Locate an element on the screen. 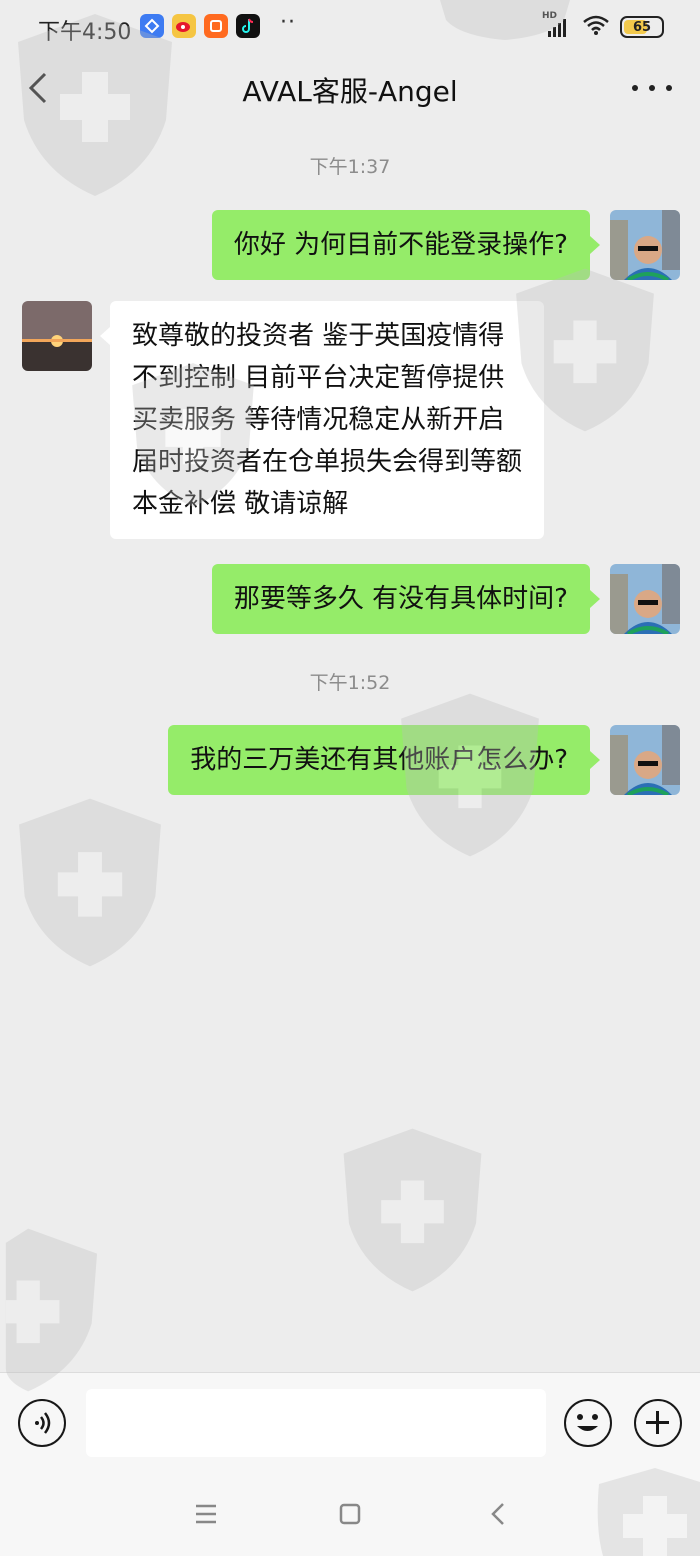  blue-app-icon is located at coordinates (152, 26).